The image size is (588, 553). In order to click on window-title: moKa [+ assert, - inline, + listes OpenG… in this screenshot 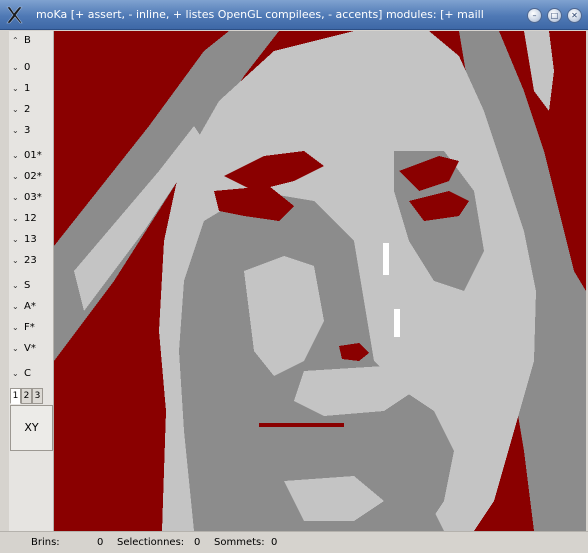, I will do `click(260, 14)`.